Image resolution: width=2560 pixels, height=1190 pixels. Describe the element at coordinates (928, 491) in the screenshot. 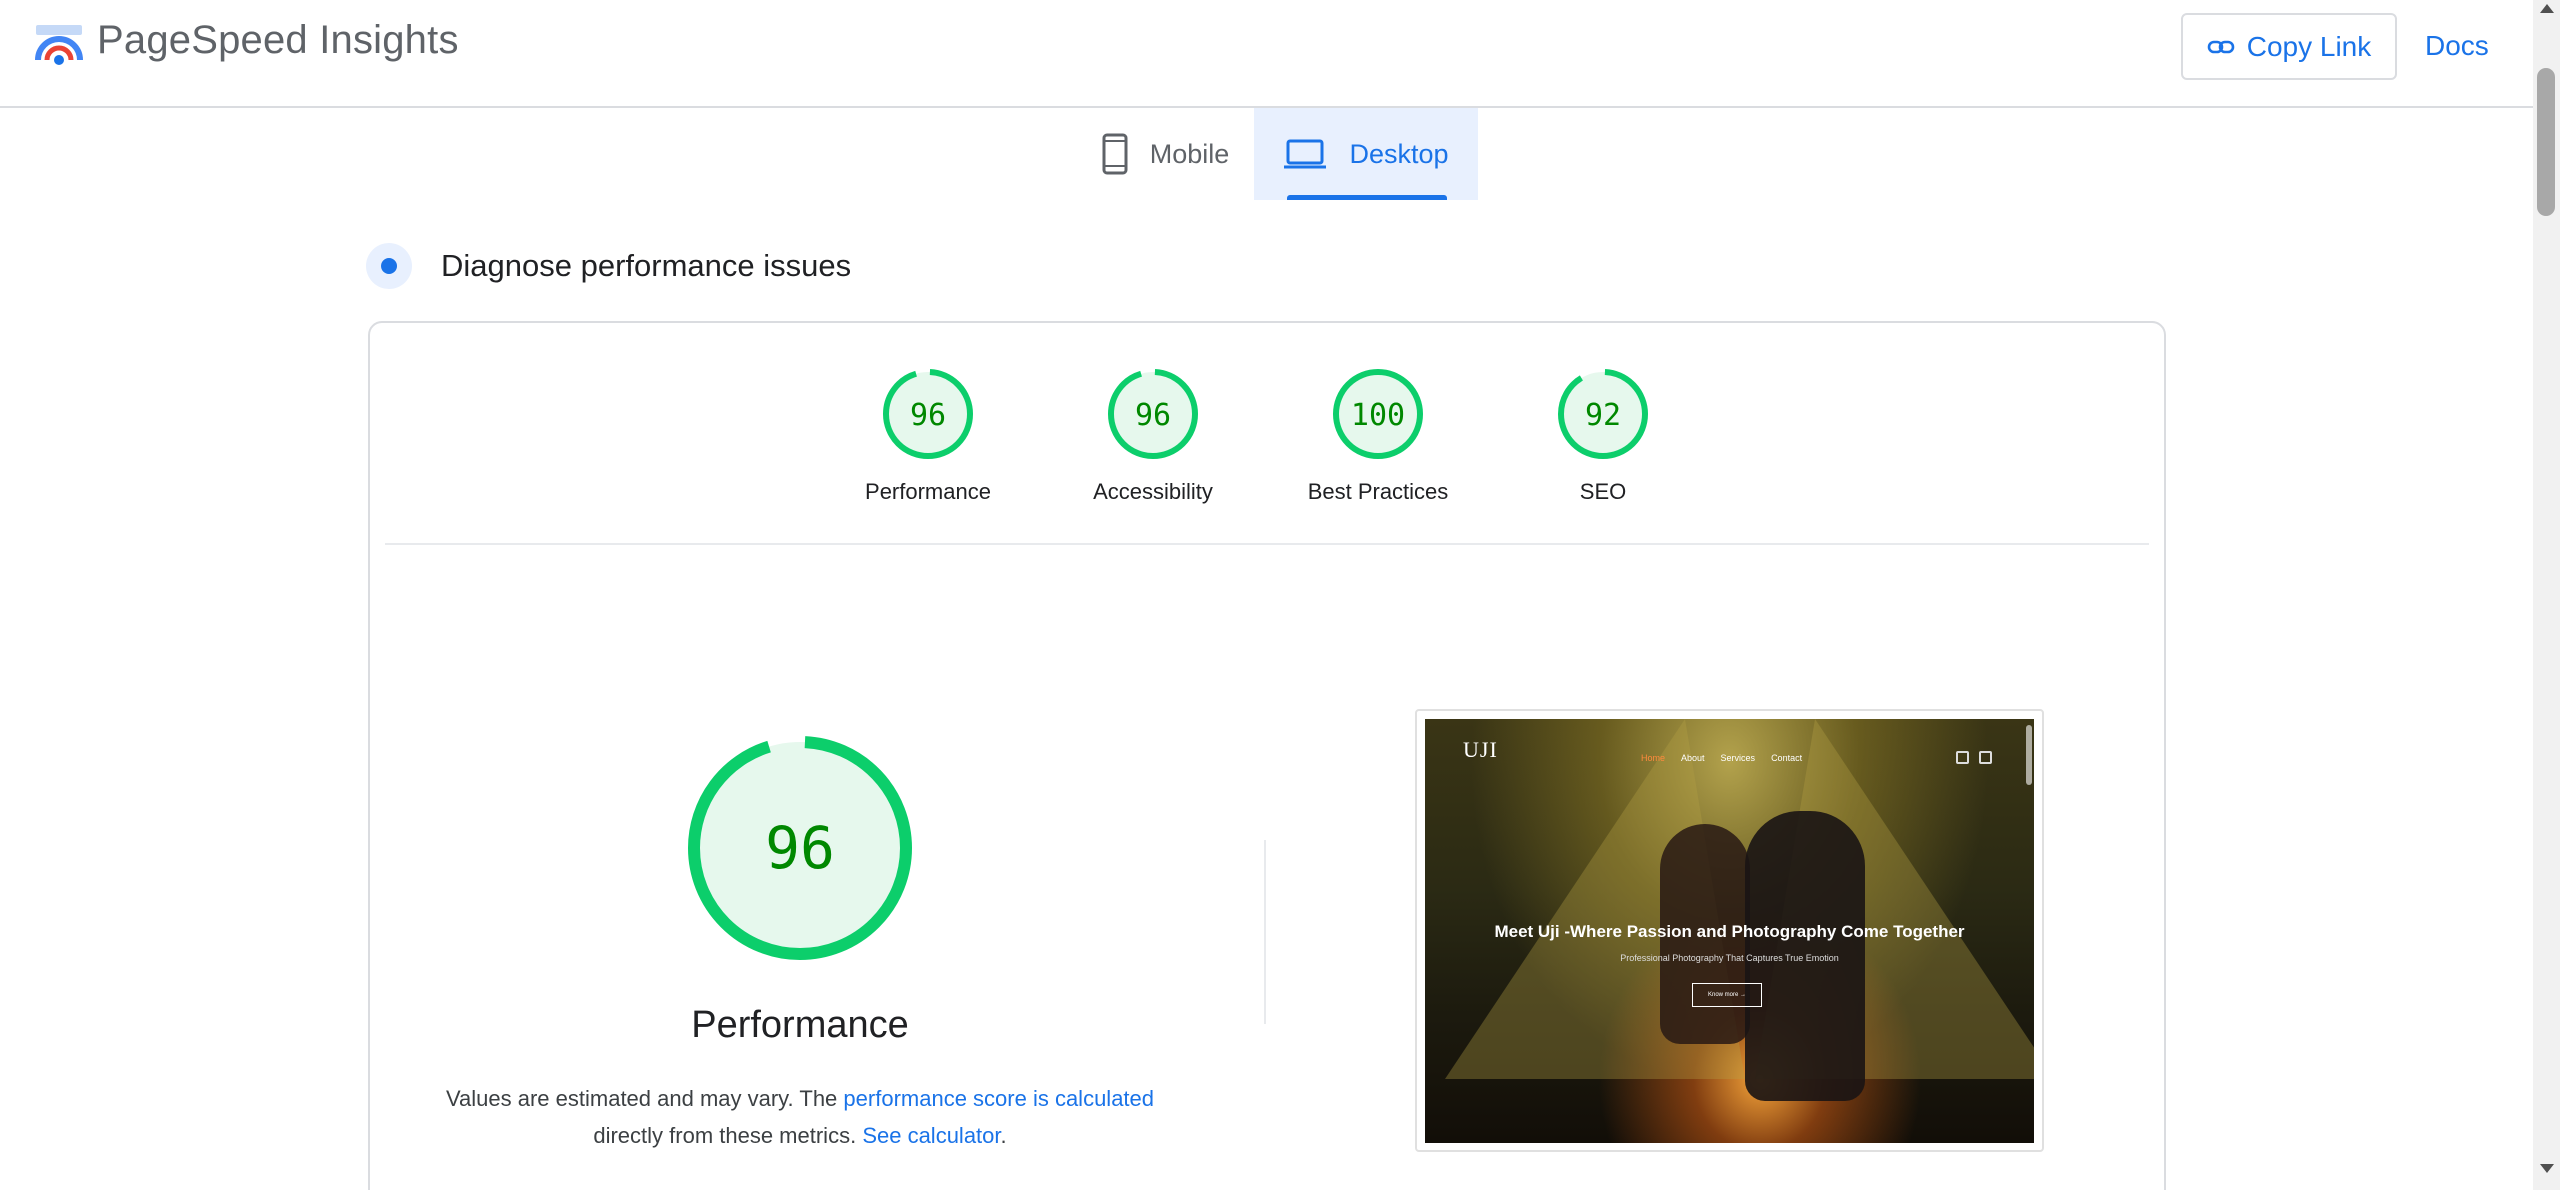

I see `gauge-label: Performance` at that location.